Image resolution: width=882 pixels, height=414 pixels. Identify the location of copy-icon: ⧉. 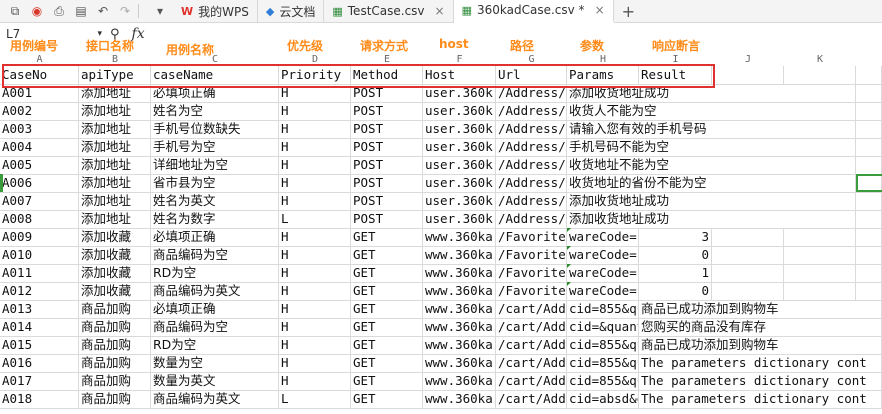
(15, 11).